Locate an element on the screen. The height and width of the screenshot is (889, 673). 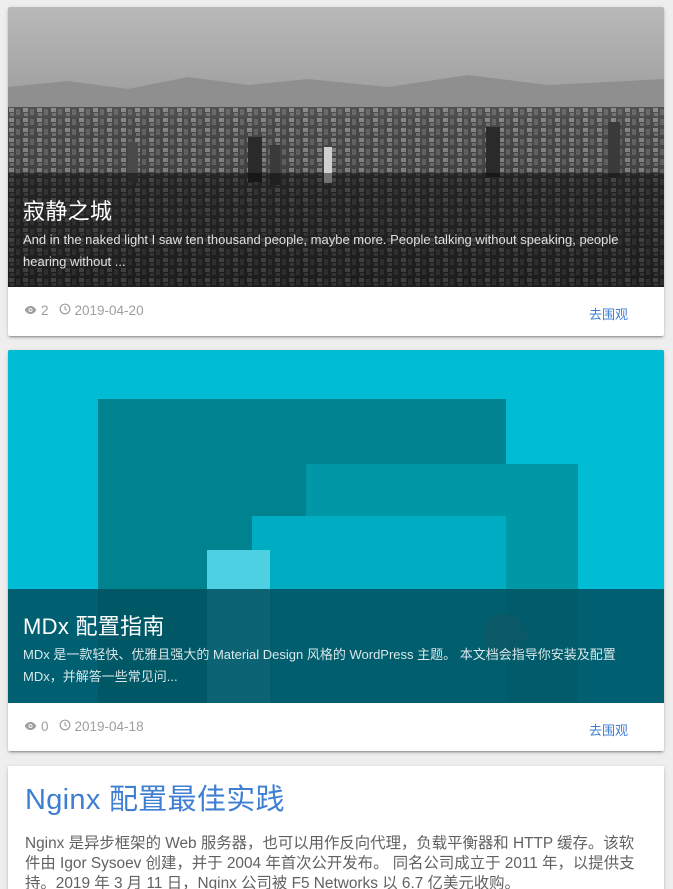
post-meta: 2 2019-04-20 is located at coordinates (84, 310).